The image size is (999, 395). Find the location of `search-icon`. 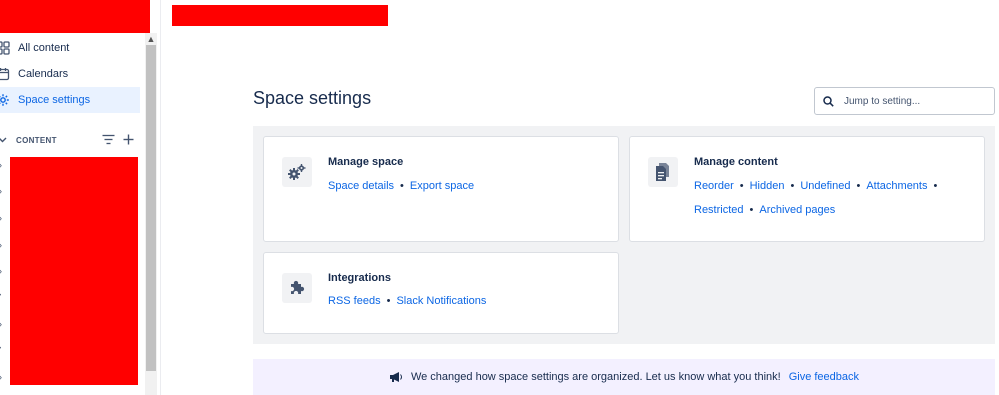

search-icon is located at coordinates (828, 101).